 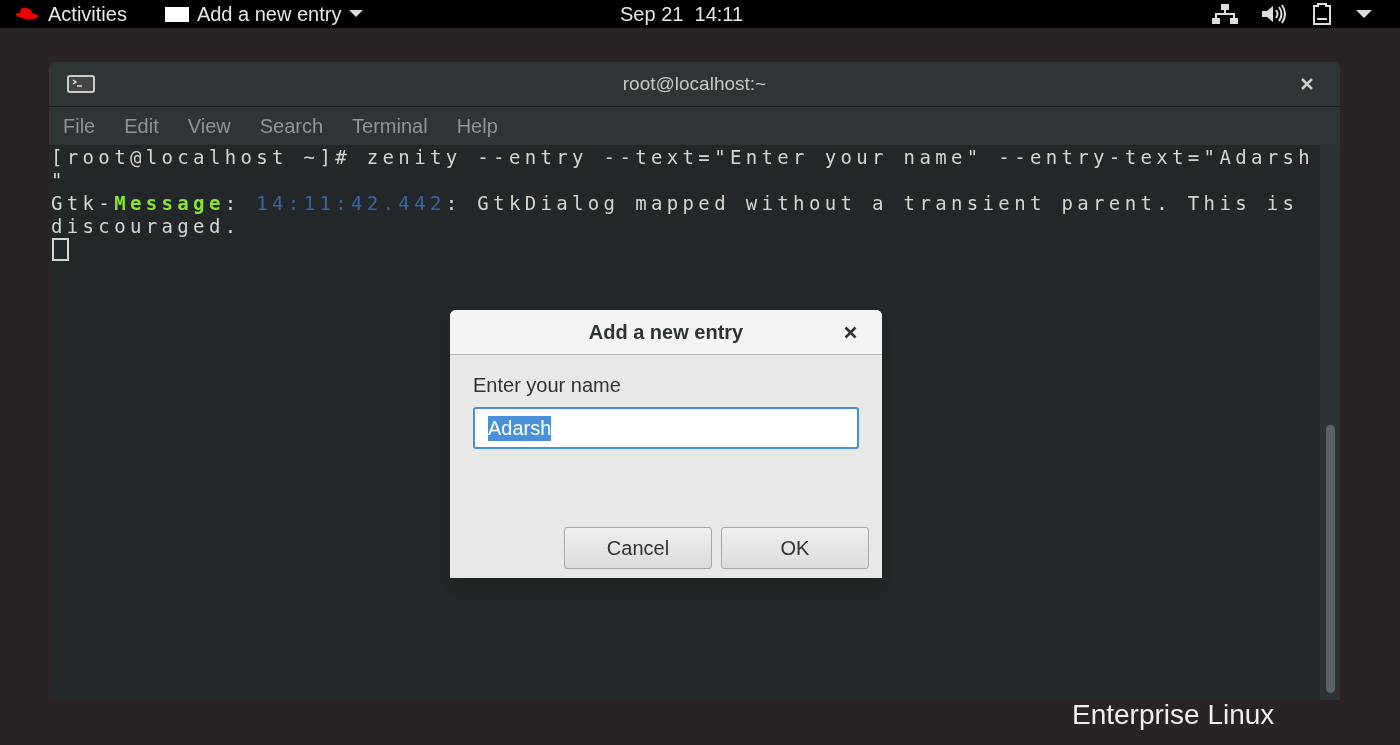 I want to click on window-icon, so click(x=176, y=14).